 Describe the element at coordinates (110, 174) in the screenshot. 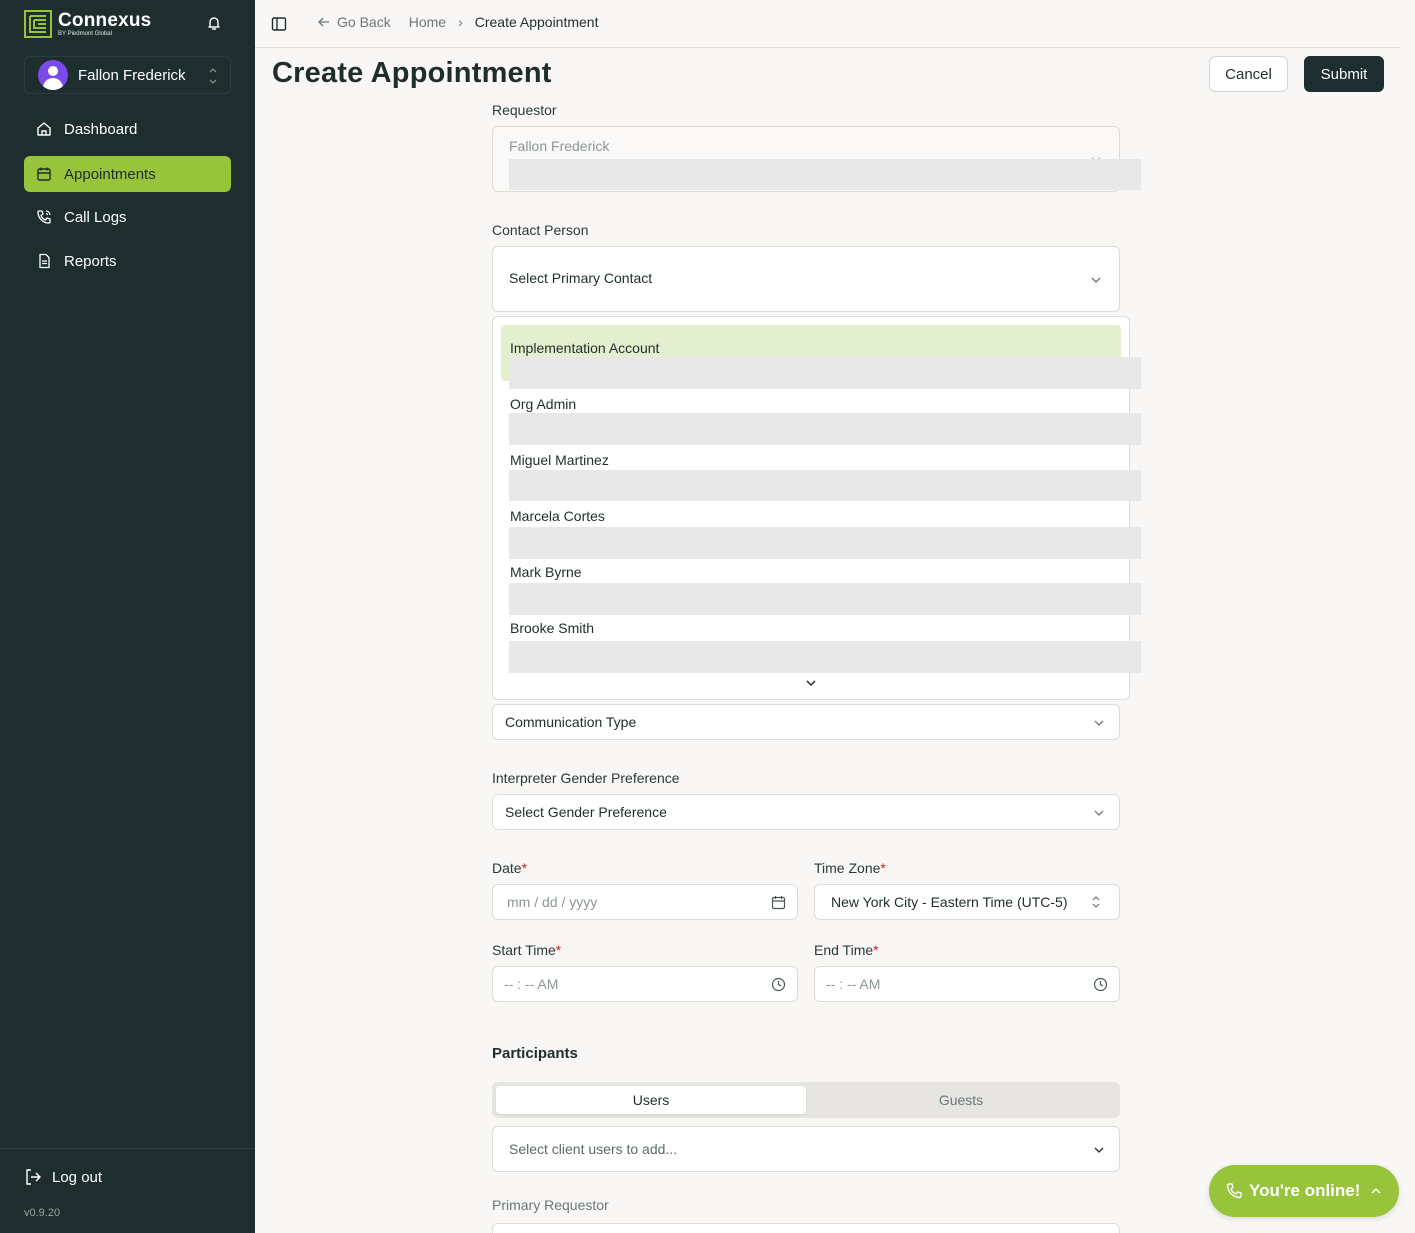

I see `sidebar-item-label: Appointments` at that location.